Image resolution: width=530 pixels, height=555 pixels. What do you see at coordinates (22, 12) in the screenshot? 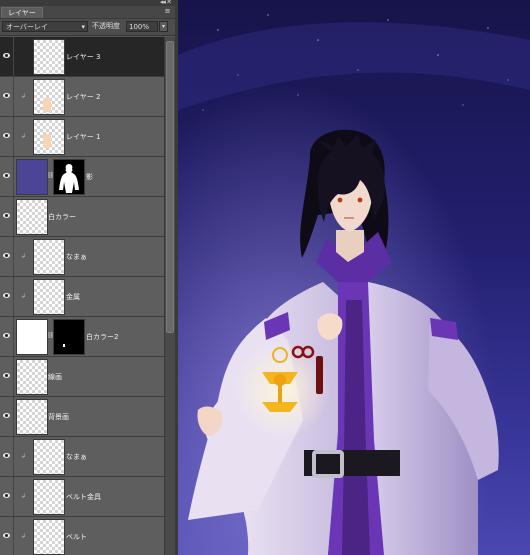
I see `tab-layers: レイヤー` at bounding box center [22, 12].